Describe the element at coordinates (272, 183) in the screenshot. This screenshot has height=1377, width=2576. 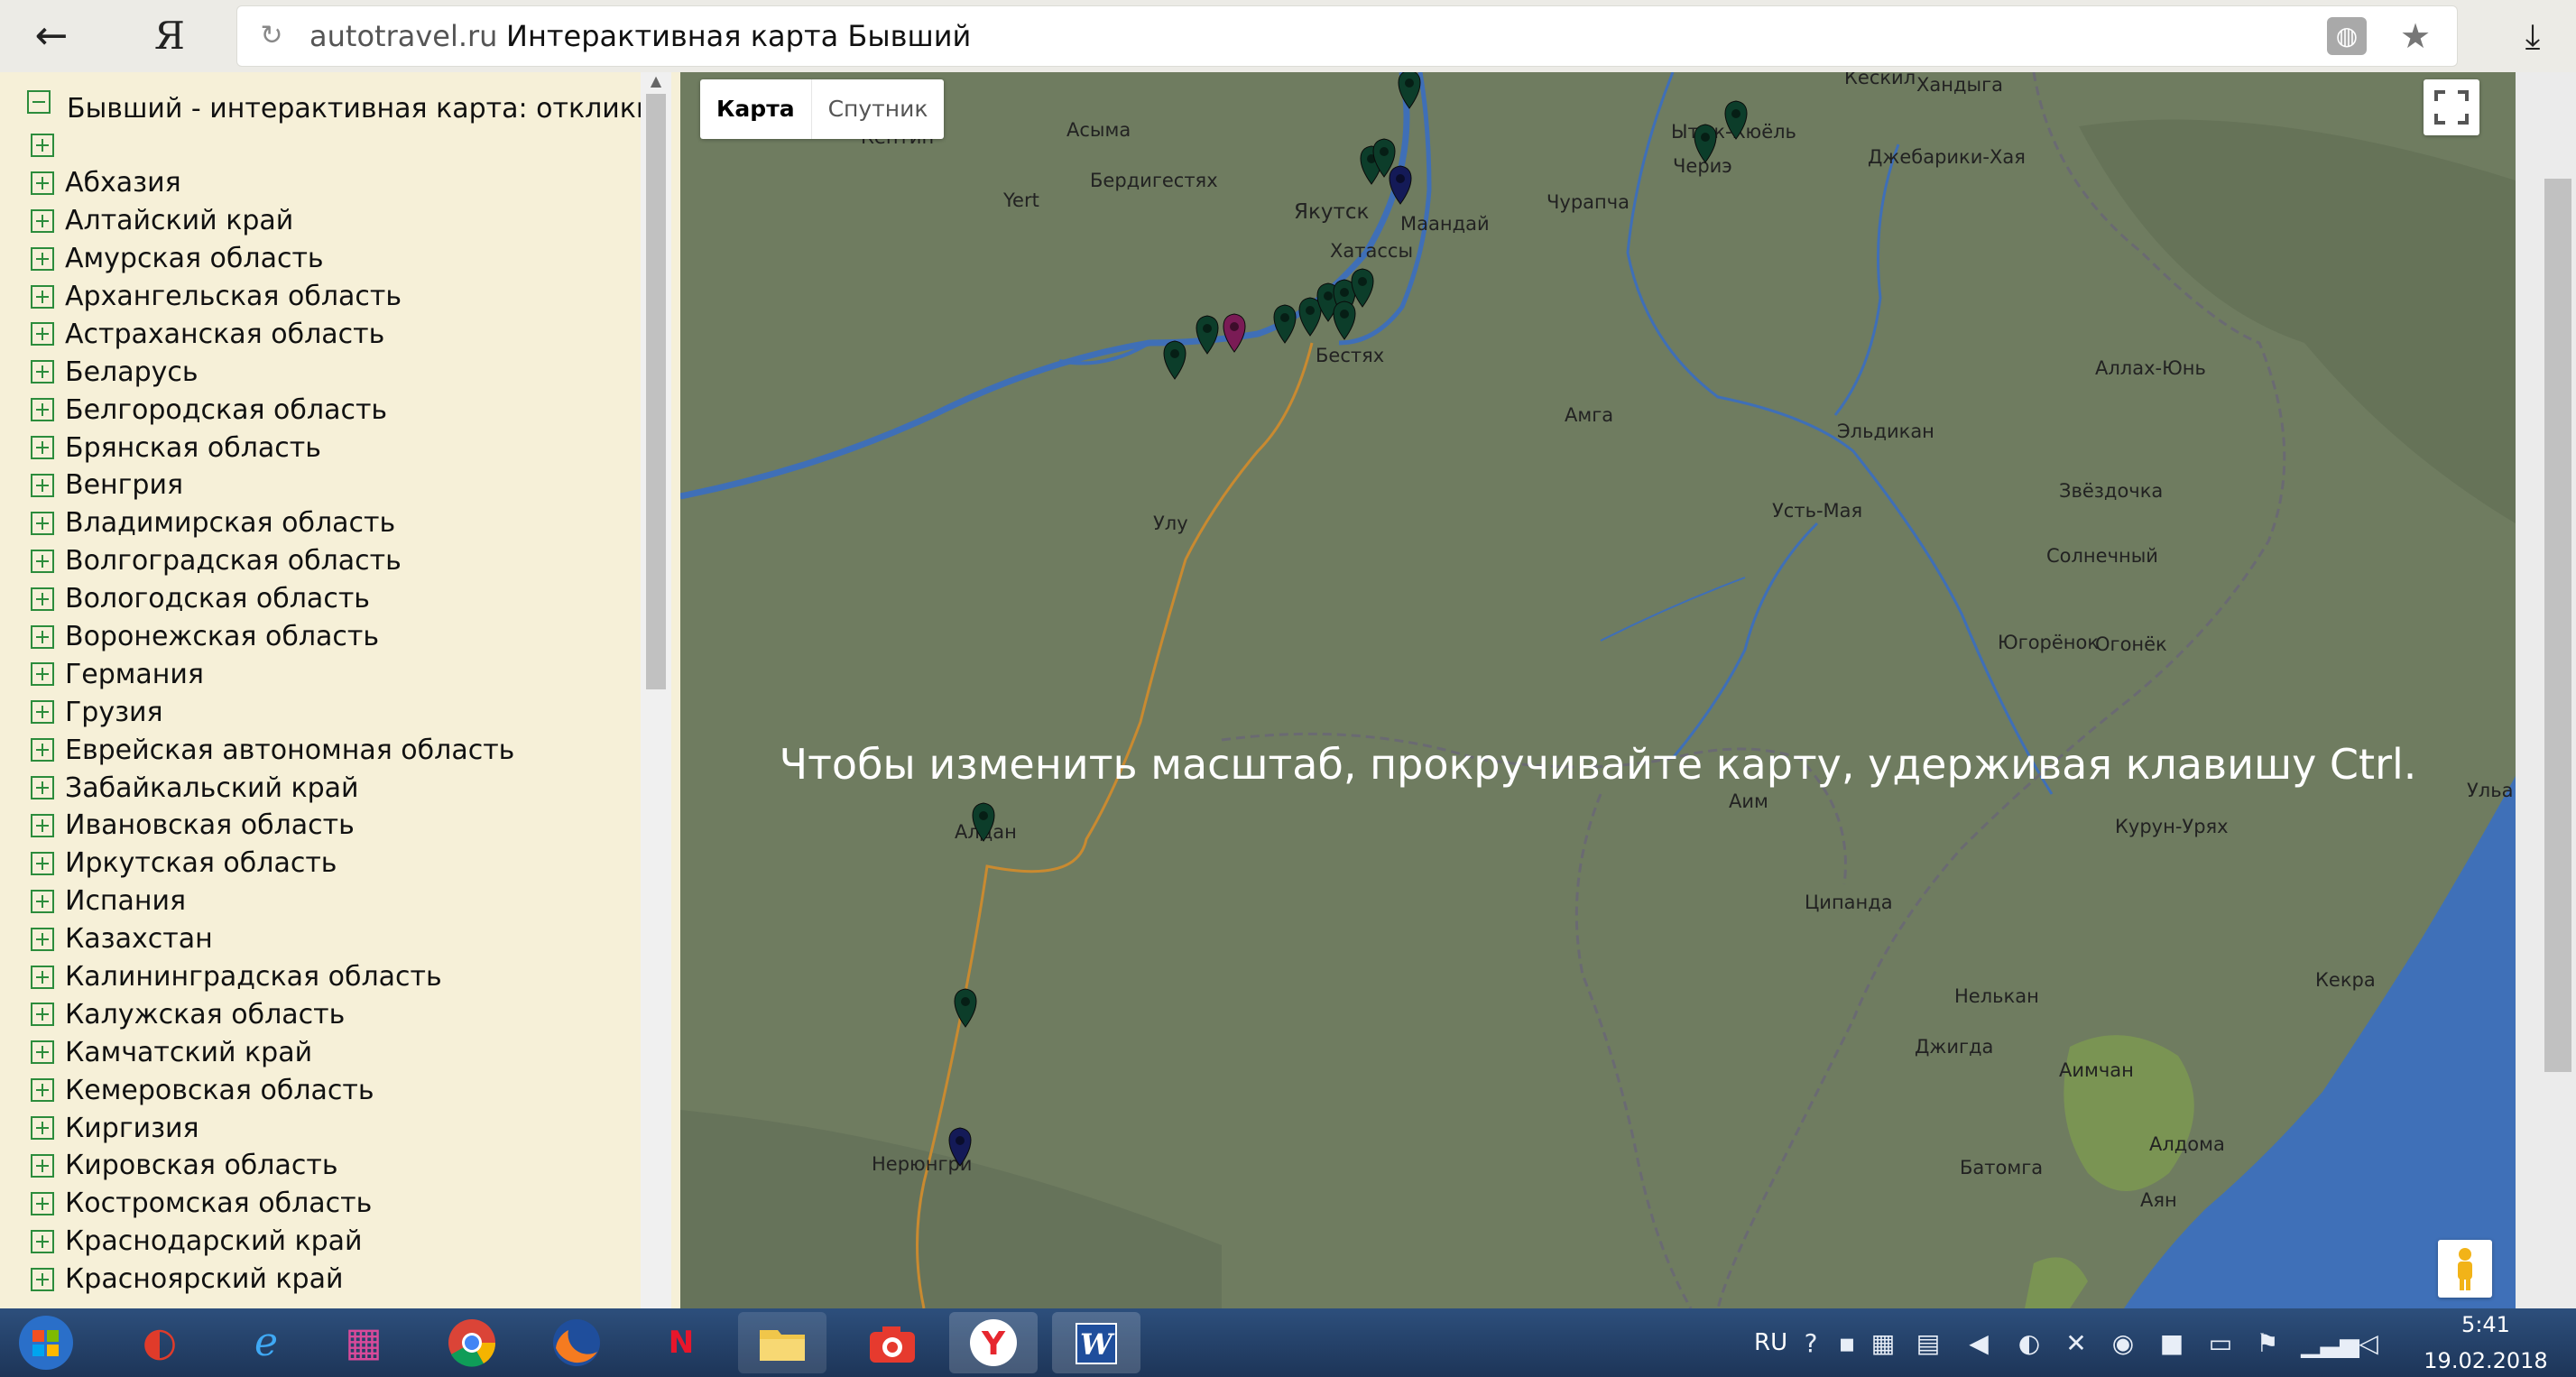
I see `region-item: Абхазия` at that location.